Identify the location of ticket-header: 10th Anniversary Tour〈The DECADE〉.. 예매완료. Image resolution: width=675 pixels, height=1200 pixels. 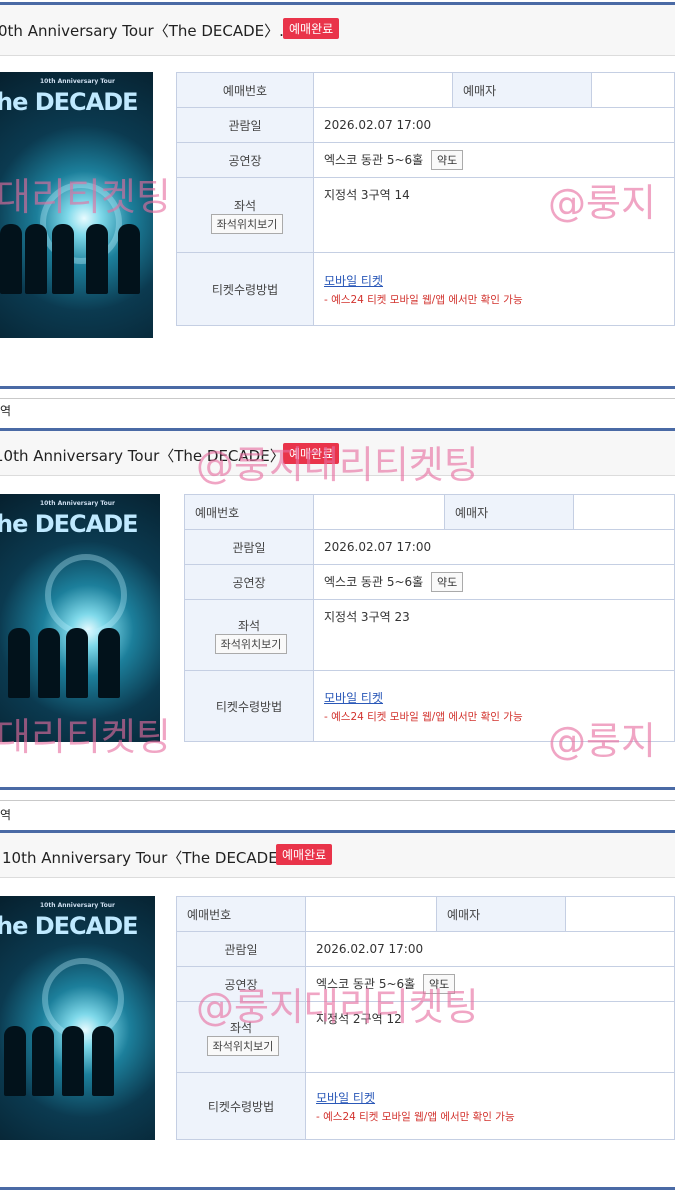
(337, 855).